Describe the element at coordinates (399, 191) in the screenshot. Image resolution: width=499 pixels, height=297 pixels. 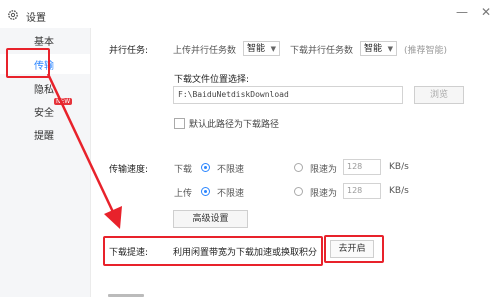
I see `upload-unit: KB/s` at that location.